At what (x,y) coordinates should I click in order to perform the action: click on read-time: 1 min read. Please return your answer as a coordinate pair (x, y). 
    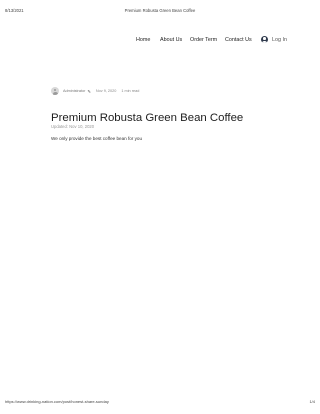
    Looking at the image, I should click on (130, 91).